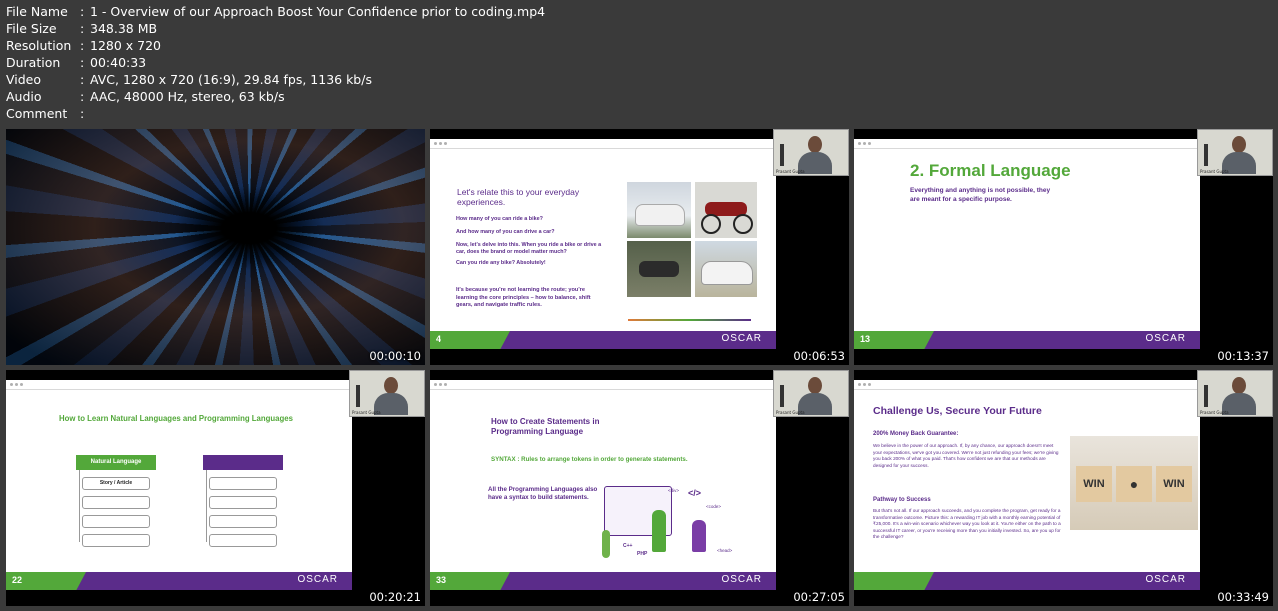 The image size is (1278, 611). What do you see at coordinates (275, 28) in the screenshot?
I see `meta-row: File Size:348.38 MB` at bounding box center [275, 28].